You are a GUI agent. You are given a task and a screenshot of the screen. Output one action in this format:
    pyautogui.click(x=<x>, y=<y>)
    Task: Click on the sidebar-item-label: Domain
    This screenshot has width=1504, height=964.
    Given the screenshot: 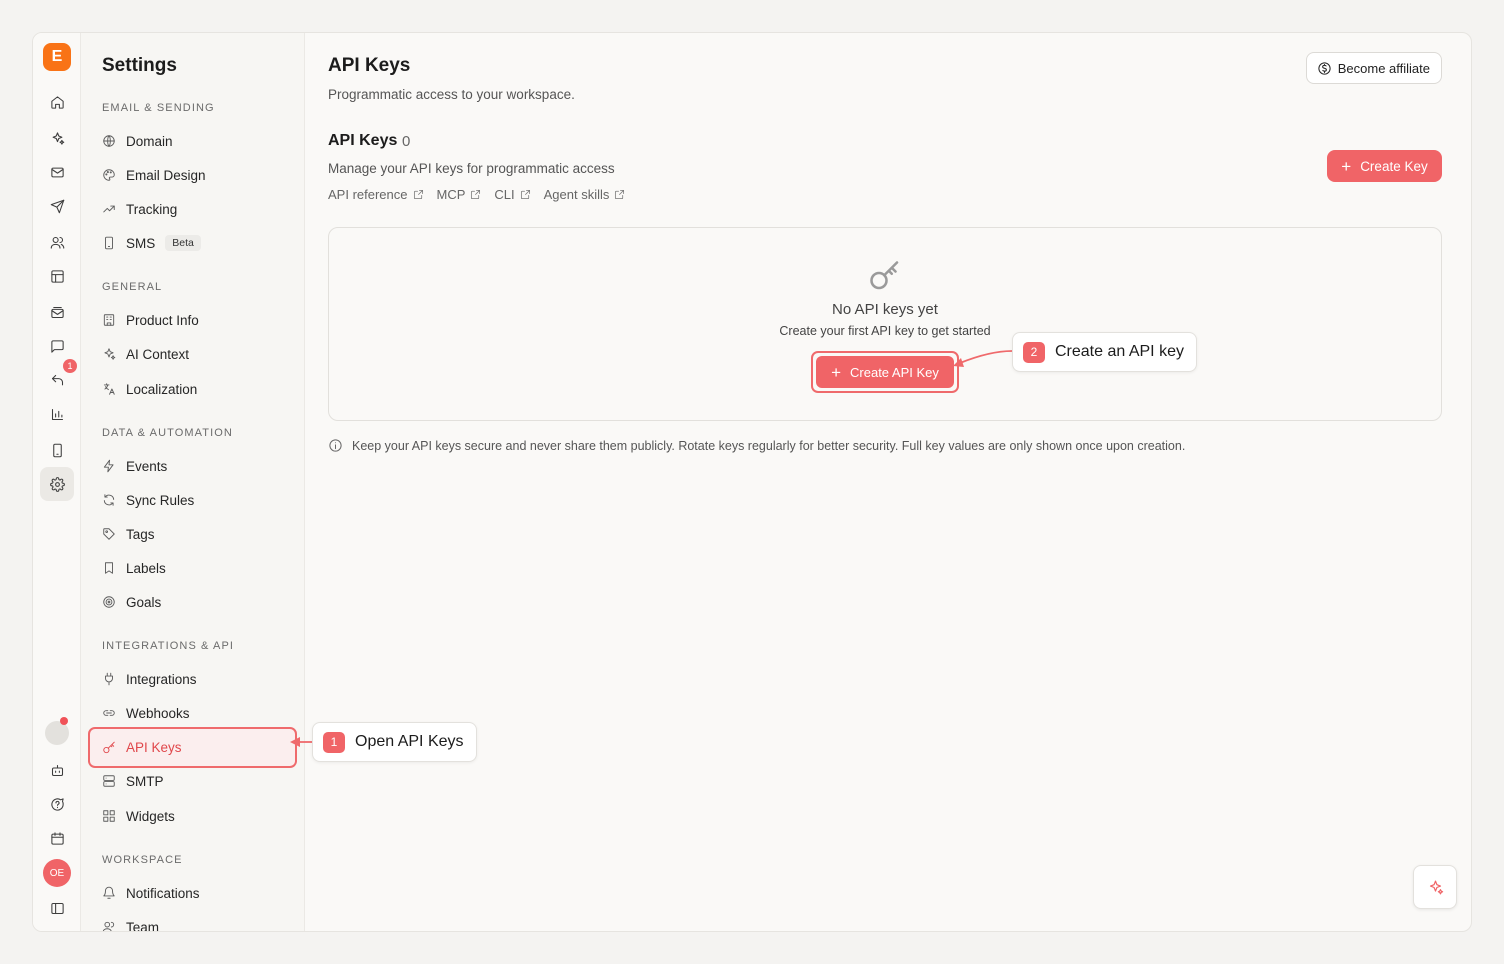 What is the action you would take?
    pyautogui.click(x=149, y=141)
    